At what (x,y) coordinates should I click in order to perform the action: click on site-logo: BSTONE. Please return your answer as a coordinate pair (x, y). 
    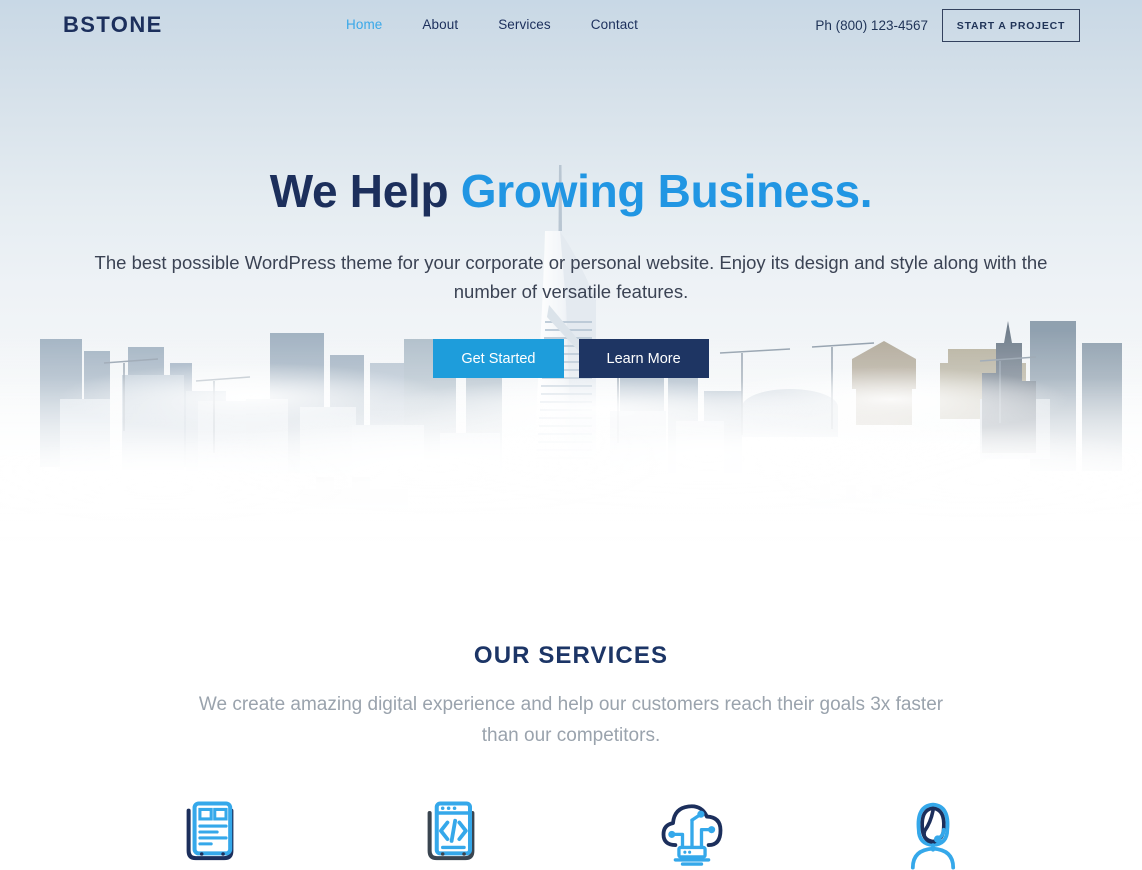
    Looking at the image, I should click on (113, 25).